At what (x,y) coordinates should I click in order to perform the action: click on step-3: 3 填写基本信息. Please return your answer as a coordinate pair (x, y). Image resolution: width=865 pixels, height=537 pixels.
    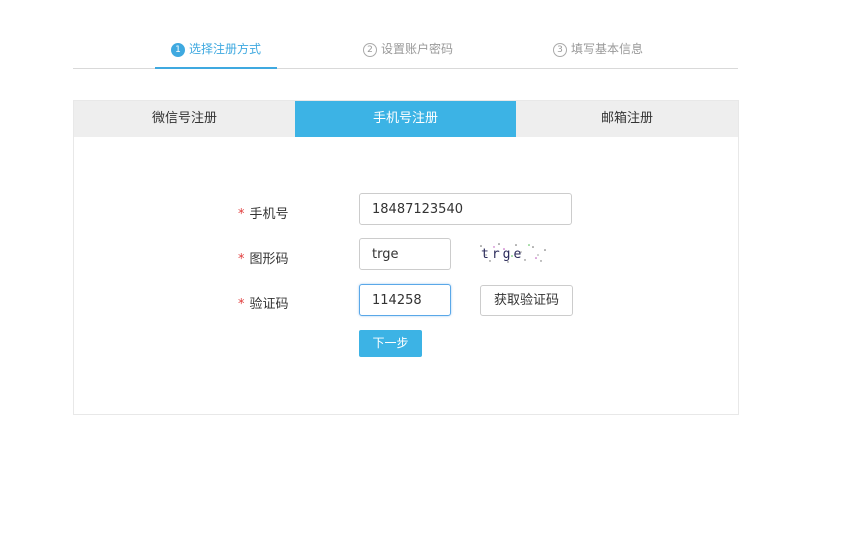
    Looking at the image, I should click on (598, 53).